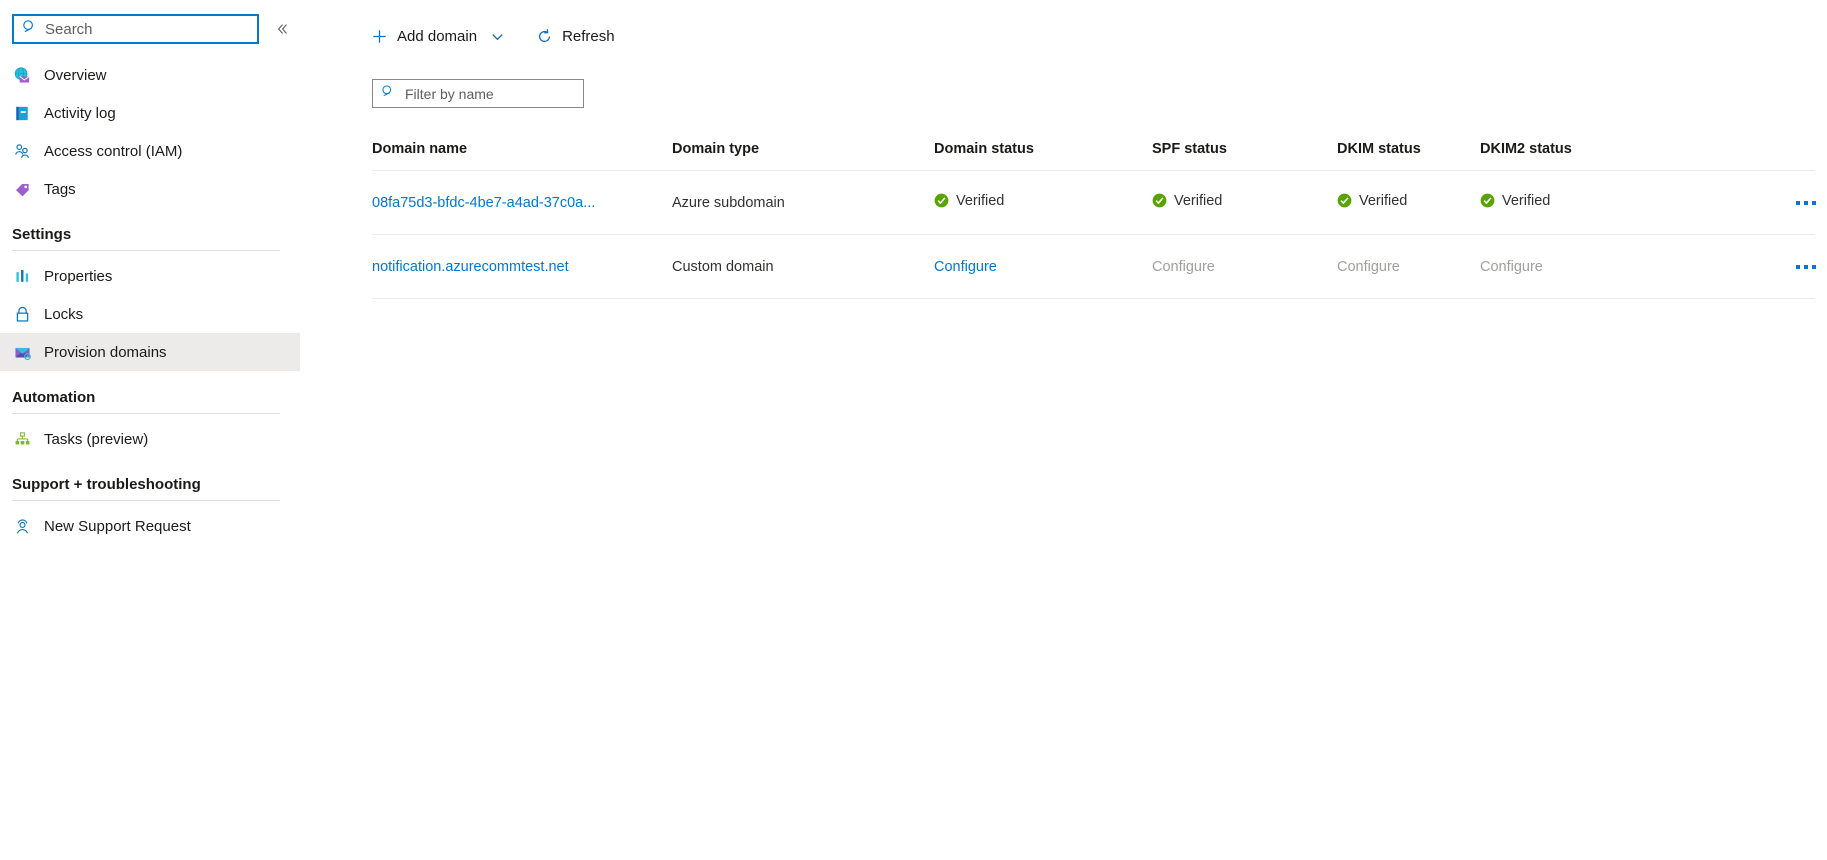 This screenshot has width=1827, height=860. Describe the element at coordinates (60, 189) in the screenshot. I see `sidebar-item-label: Tags` at that location.